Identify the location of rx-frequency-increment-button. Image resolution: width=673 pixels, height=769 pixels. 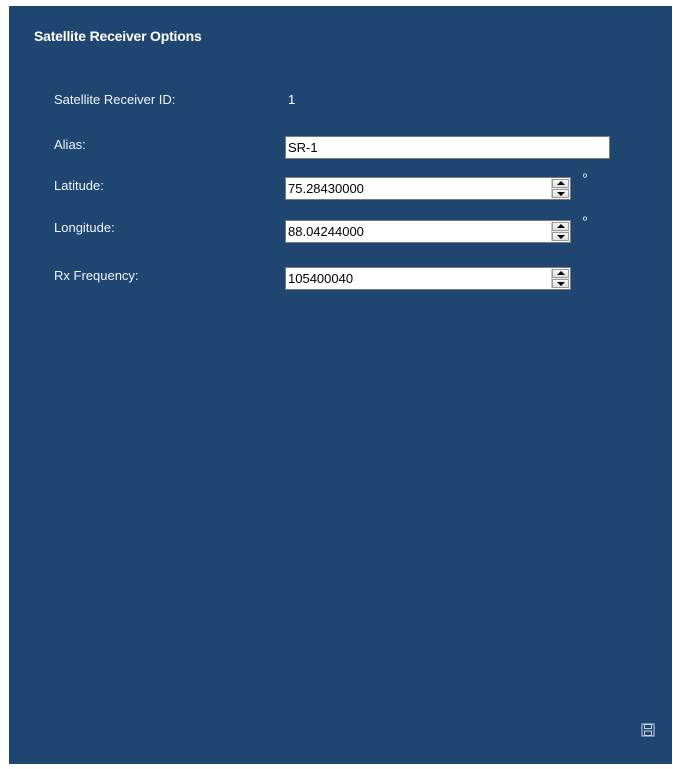
(560, 273).